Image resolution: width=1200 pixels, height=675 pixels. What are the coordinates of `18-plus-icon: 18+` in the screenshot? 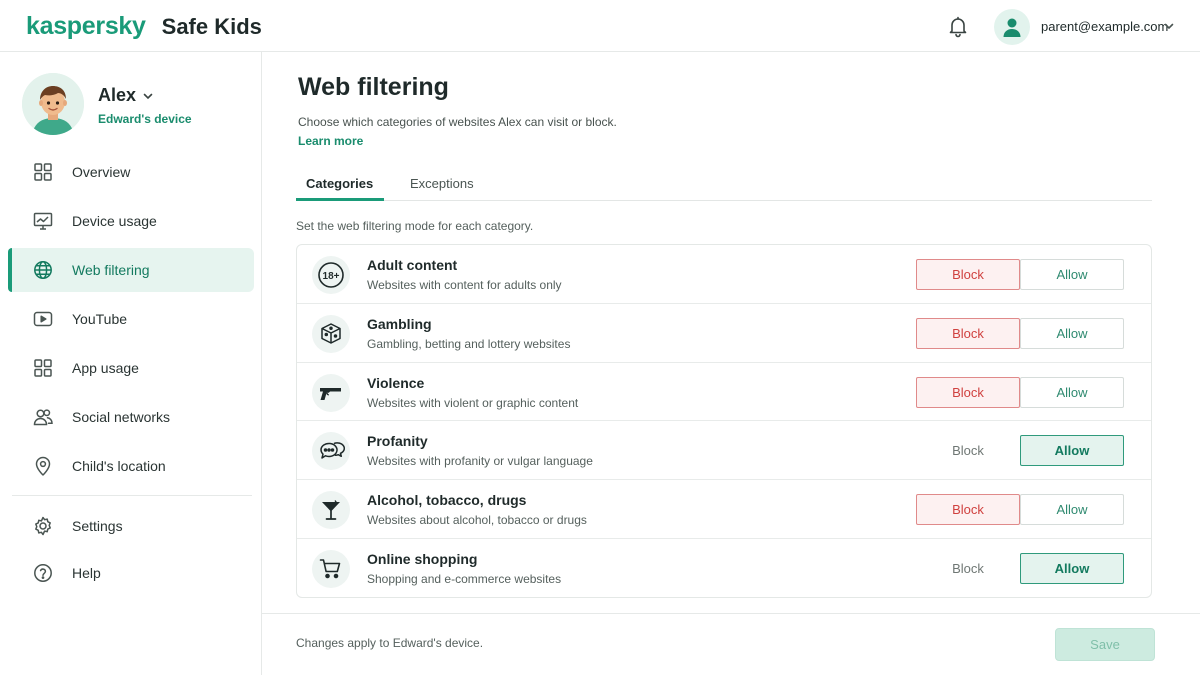 It's located at (331, 275).